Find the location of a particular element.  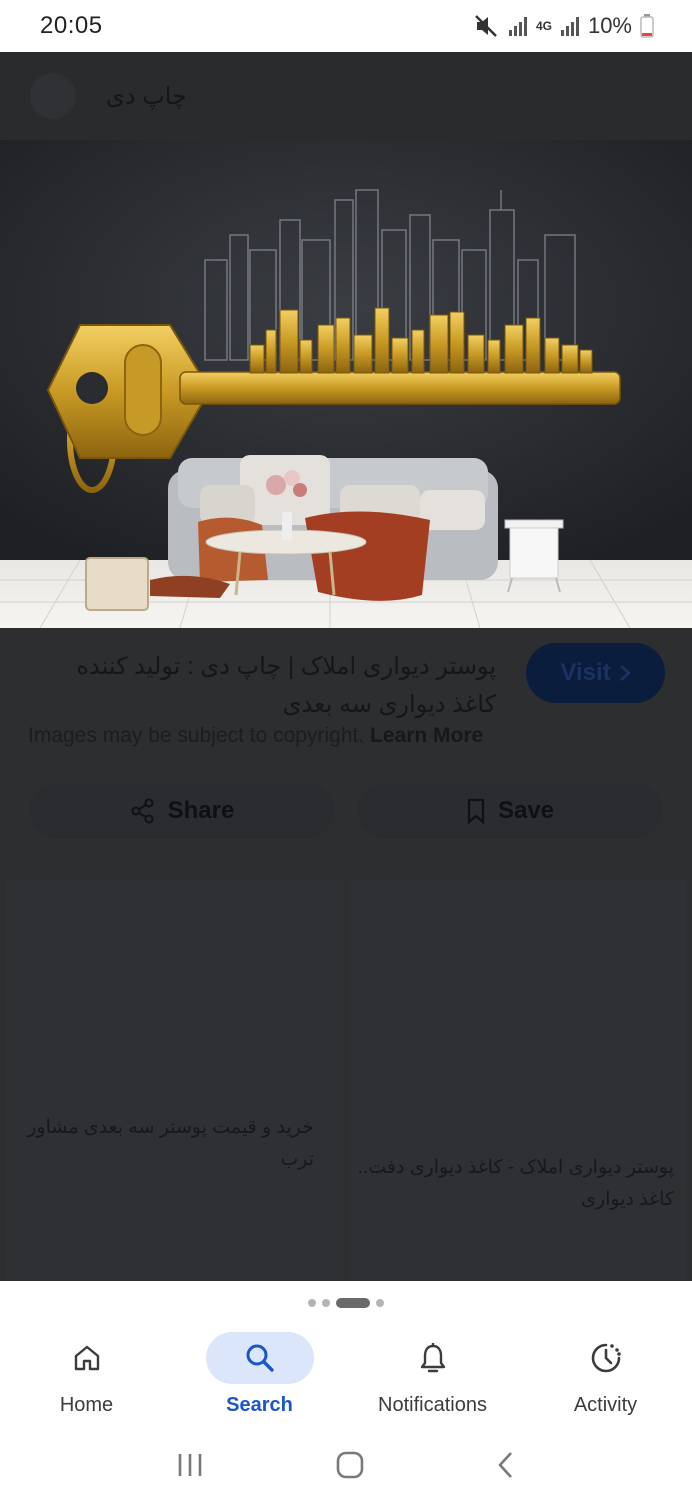

related-card-text: خرید و قیمت پوستر سه بعدی مشاور ترب is located at coordinates (170, 1143).